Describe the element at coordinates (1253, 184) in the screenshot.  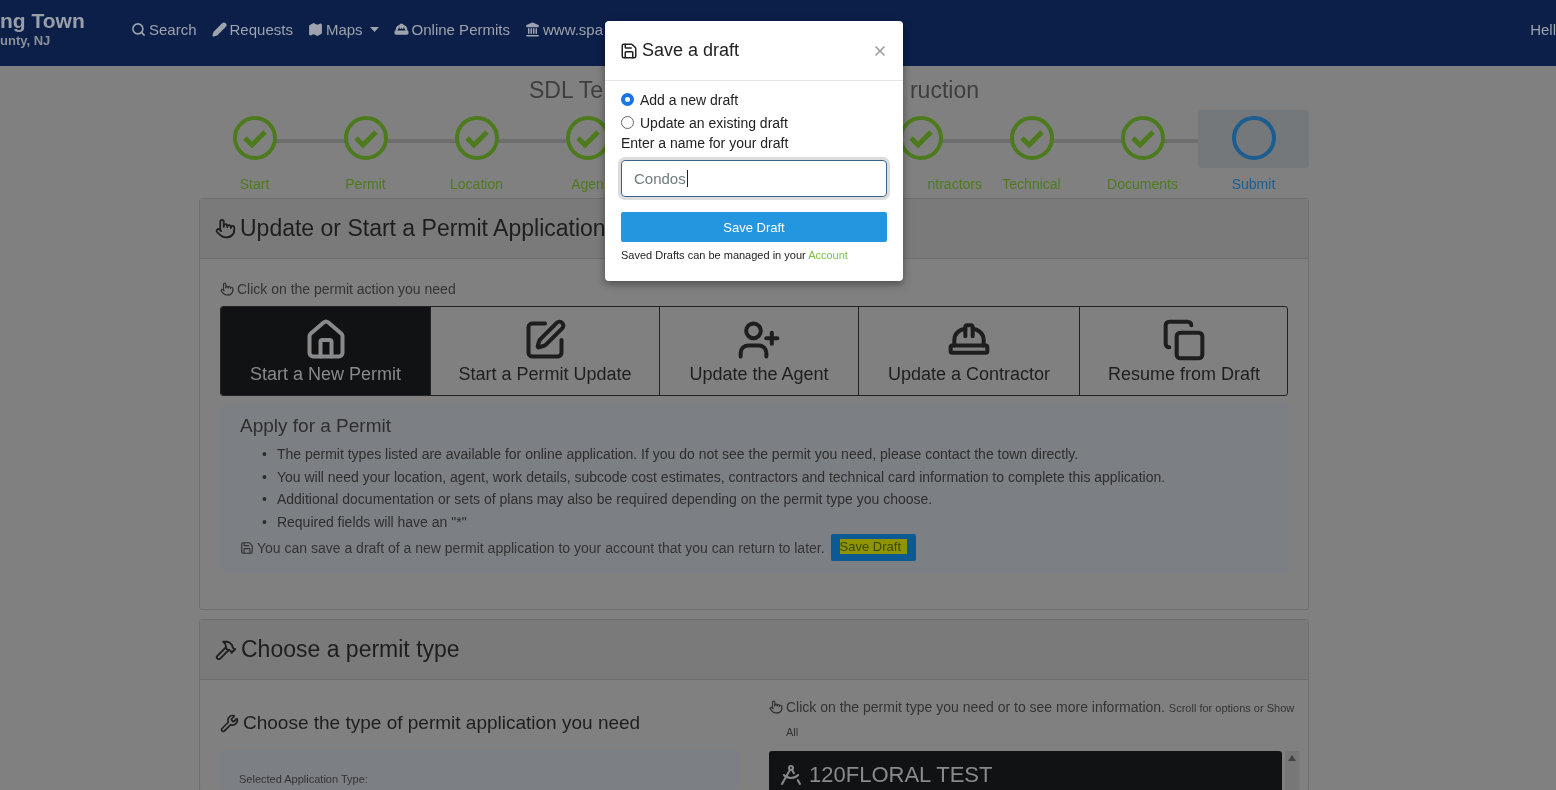
I see `step-label: Submit` at that location.